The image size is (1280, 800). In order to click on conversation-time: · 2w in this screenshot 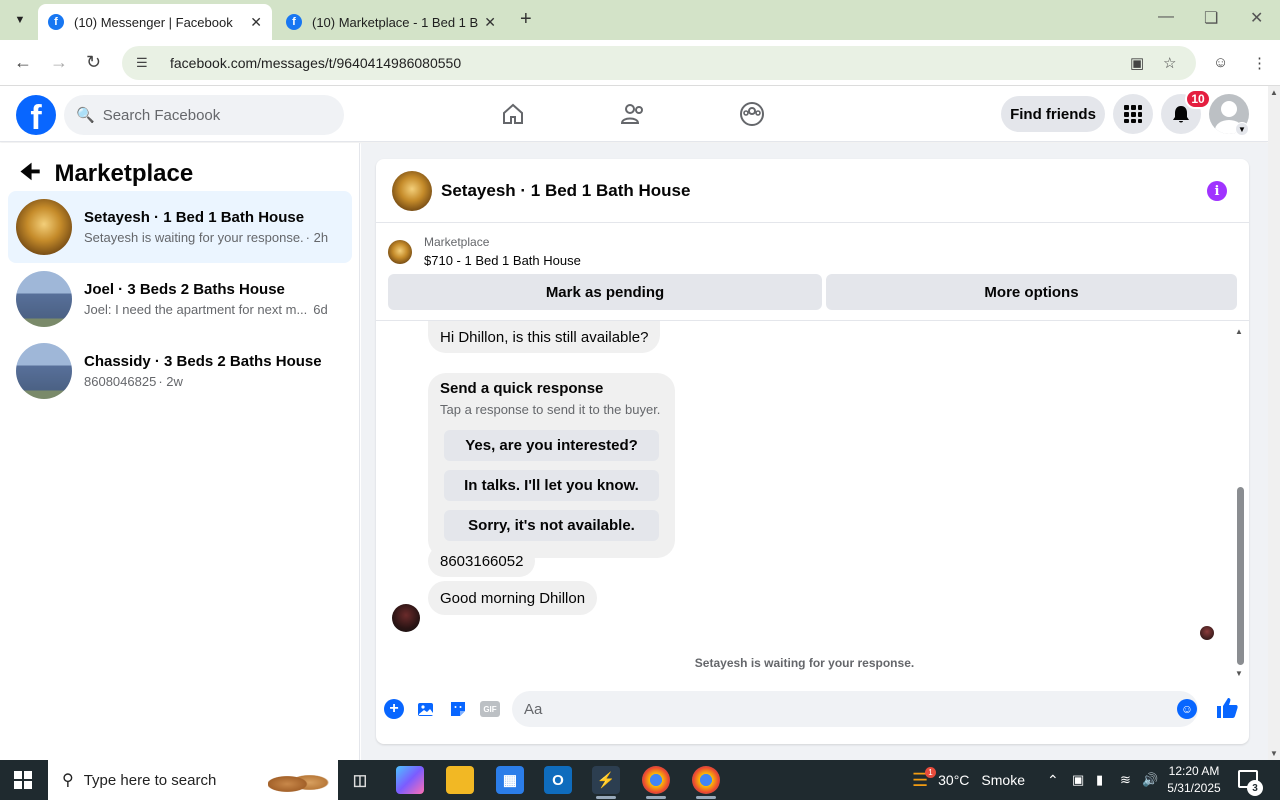, I will do `click(170, 381)`.